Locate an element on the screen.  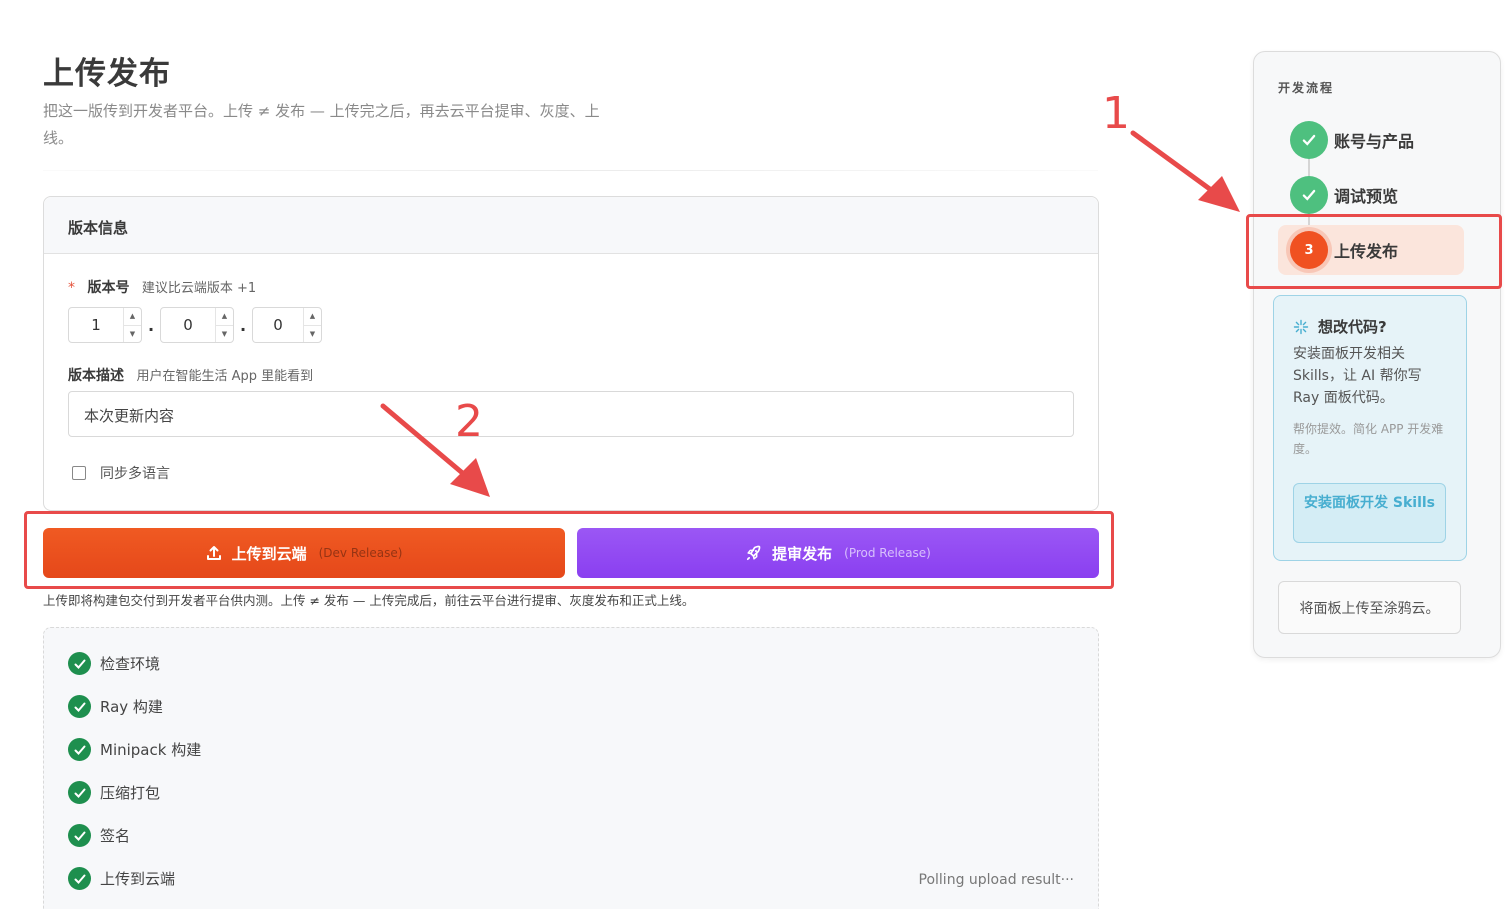
version-hint: 建议比云端版本 +1 is located at coordinates (199, 288).